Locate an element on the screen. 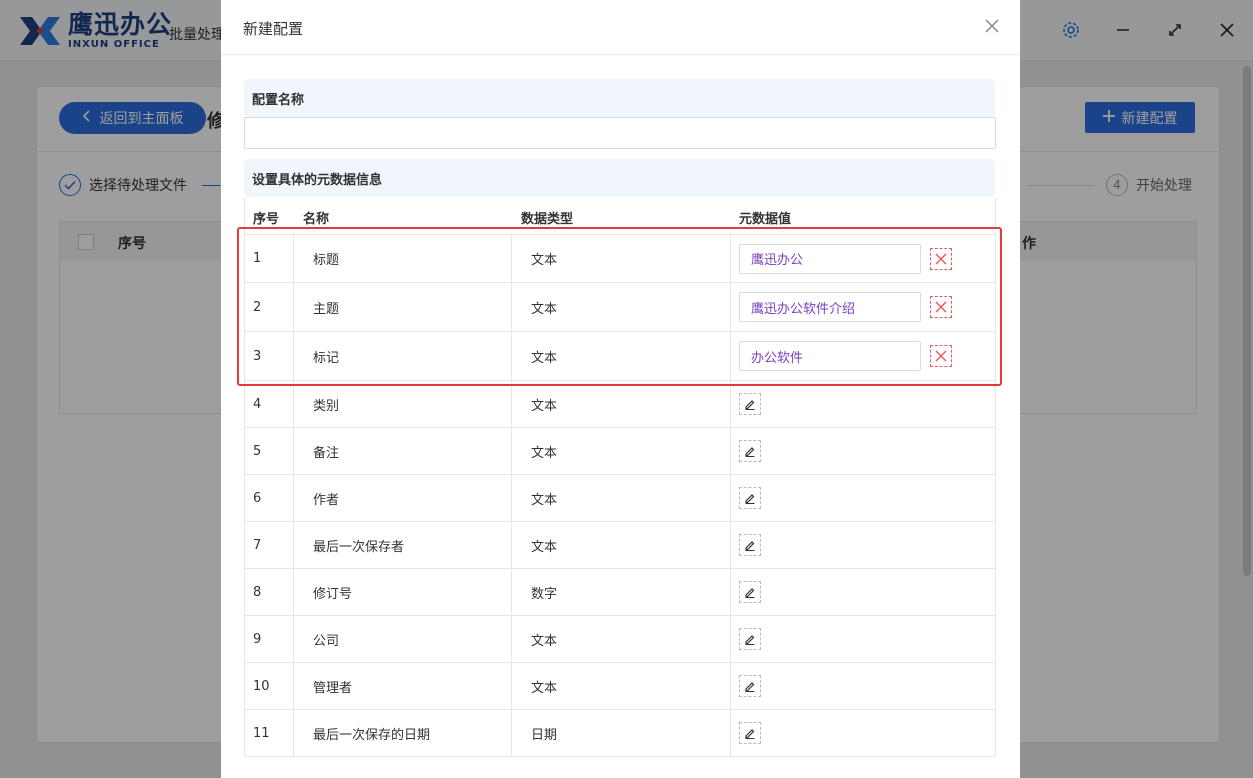  col-index-header: 序号 is located at coordinates (266, 219).